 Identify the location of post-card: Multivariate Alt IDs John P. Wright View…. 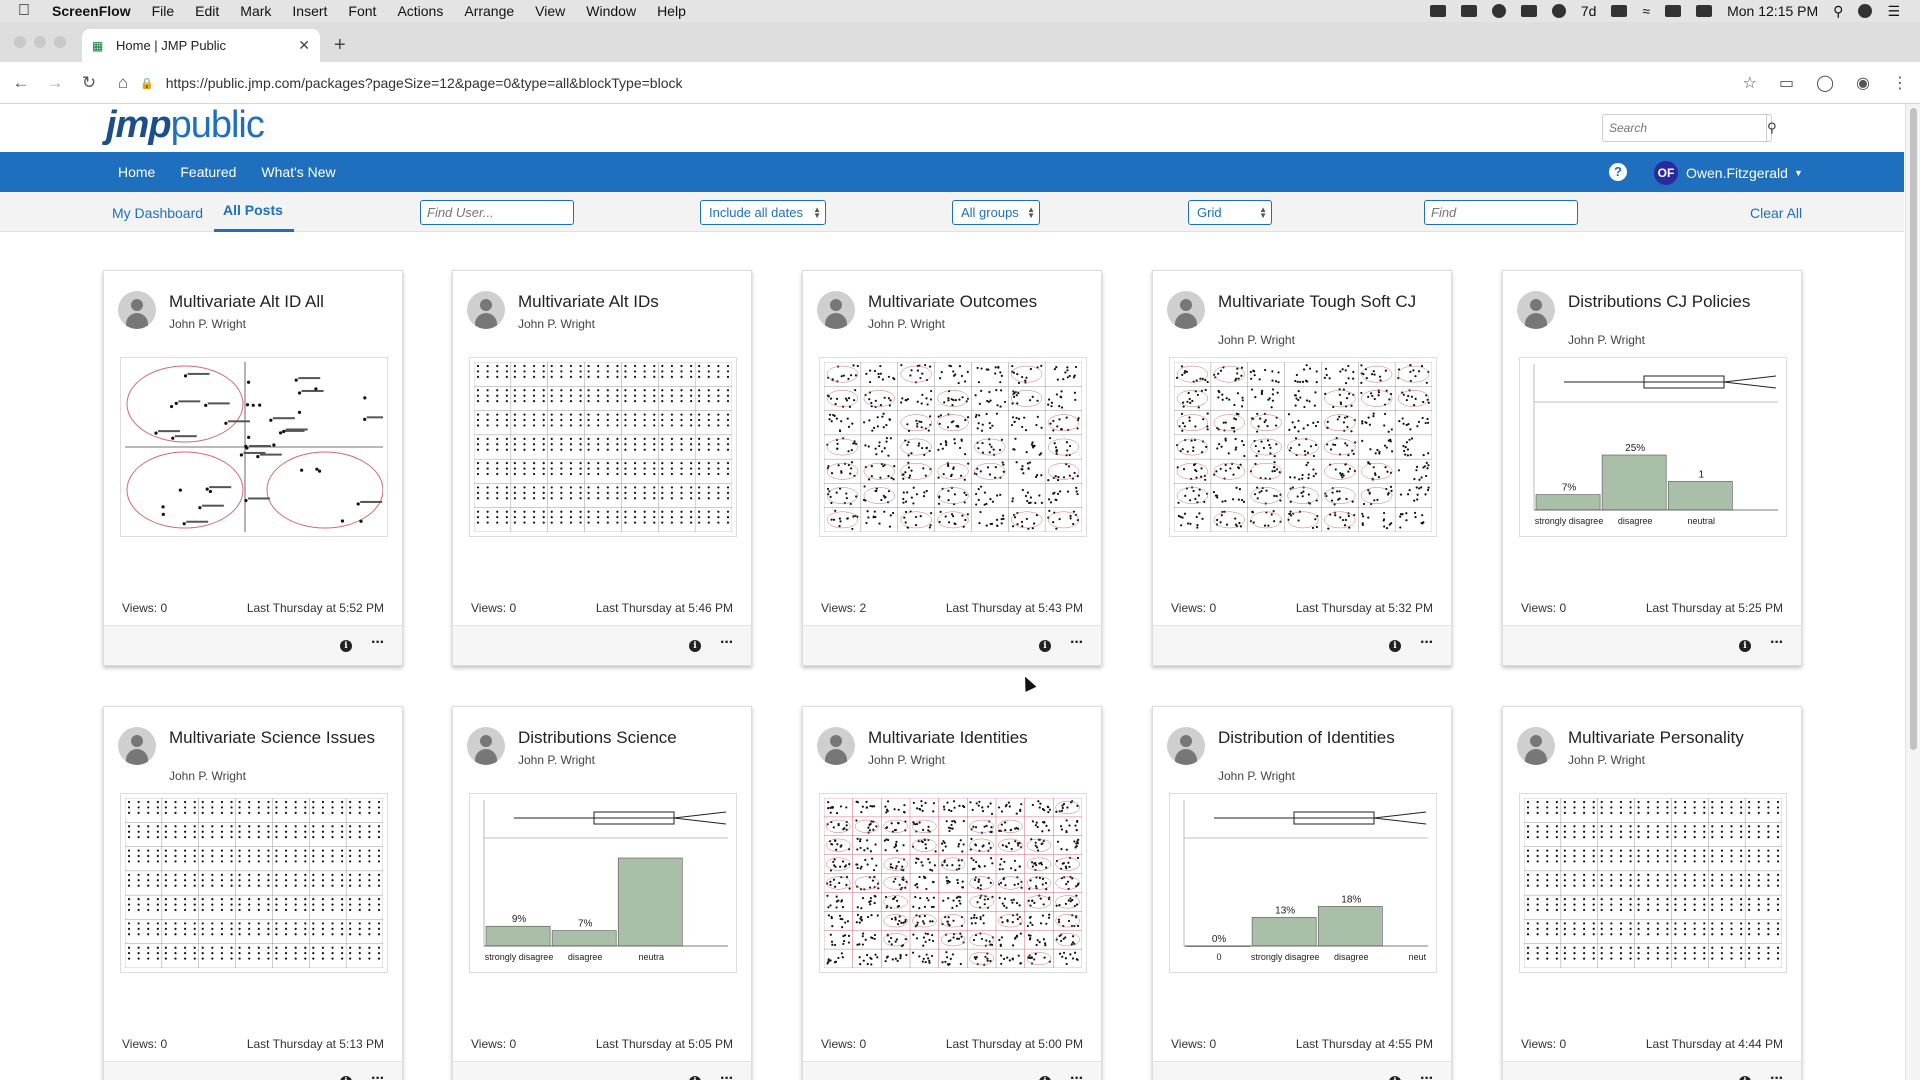
(602, 468).